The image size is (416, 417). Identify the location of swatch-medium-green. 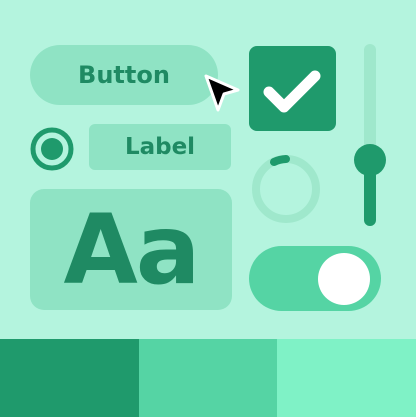
(208, 378).